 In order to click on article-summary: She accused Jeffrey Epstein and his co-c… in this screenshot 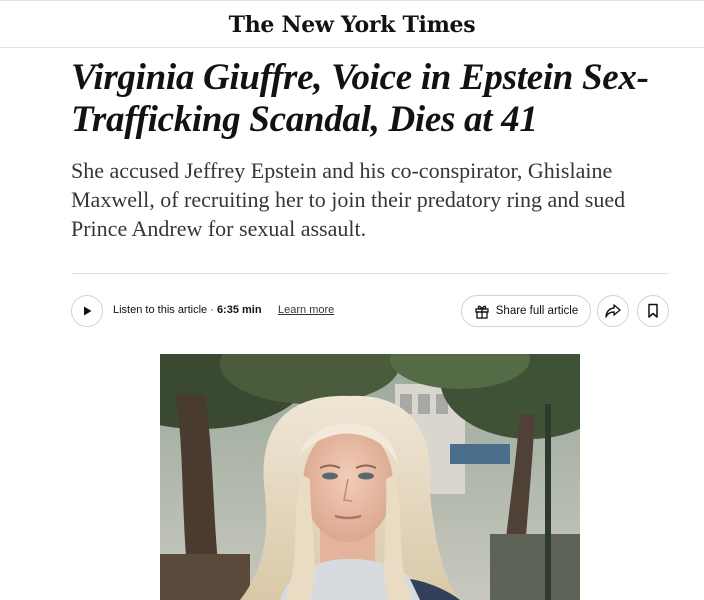, I will do `click(348, 199)`.